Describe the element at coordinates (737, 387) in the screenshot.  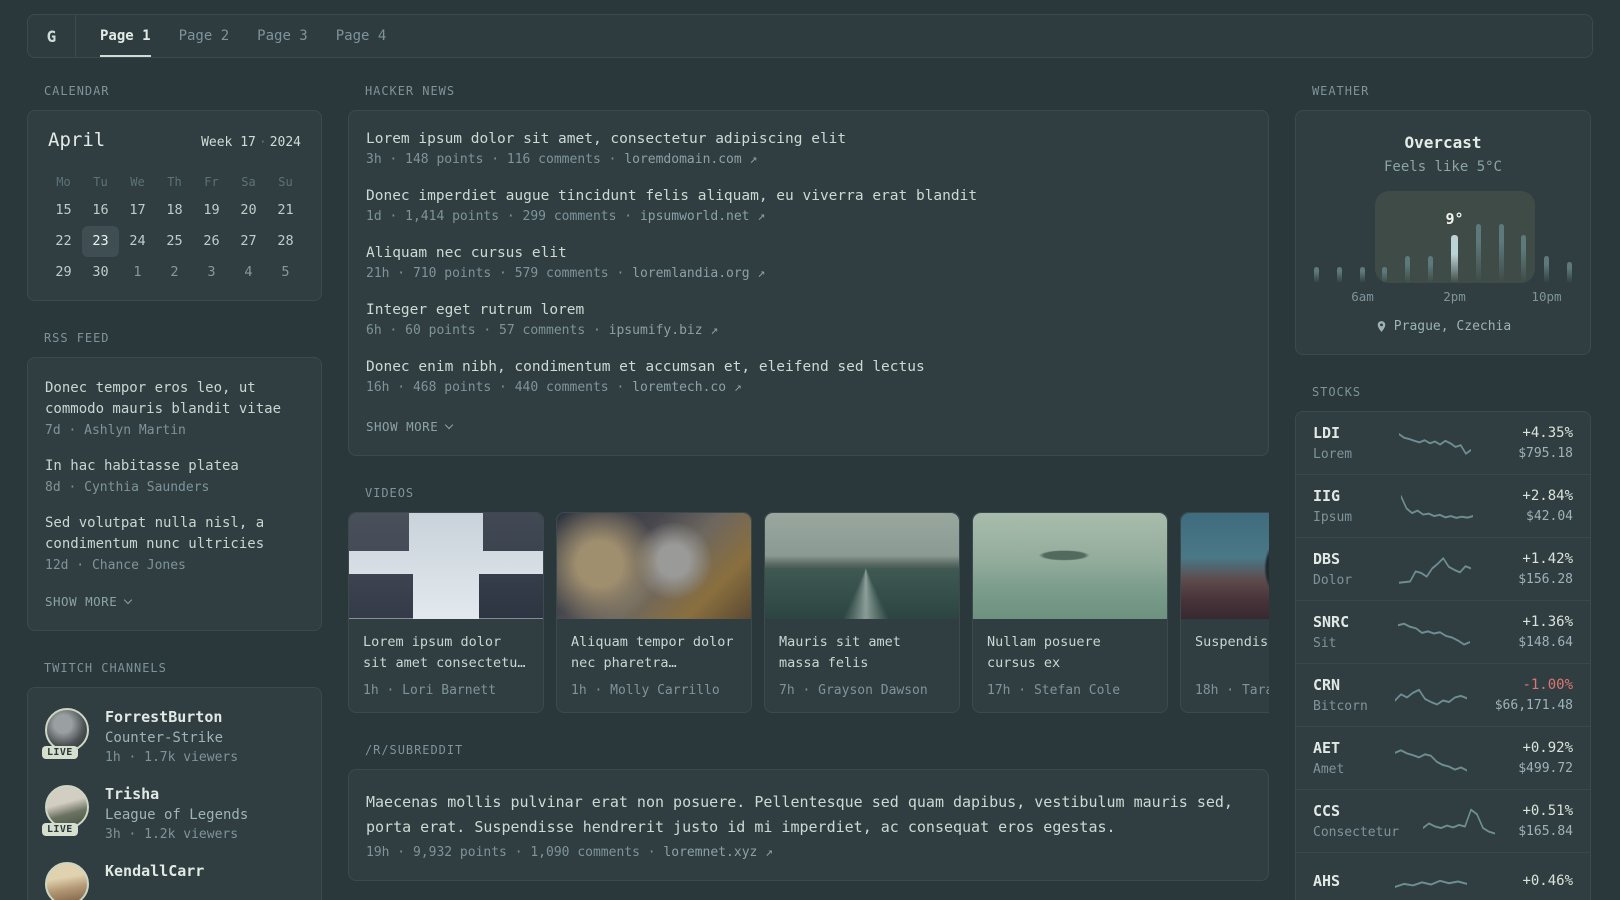
I see `external-link-icon: ↗` at that location.